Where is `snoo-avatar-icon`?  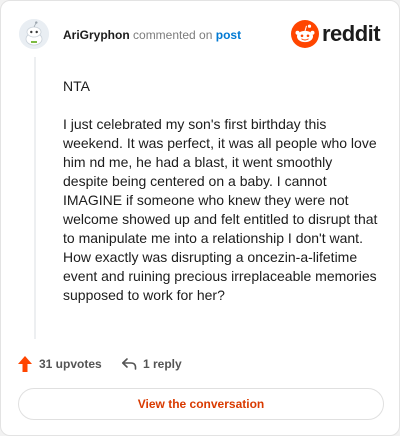 snoo-avatar-icon is located at coordinates (34, 34).